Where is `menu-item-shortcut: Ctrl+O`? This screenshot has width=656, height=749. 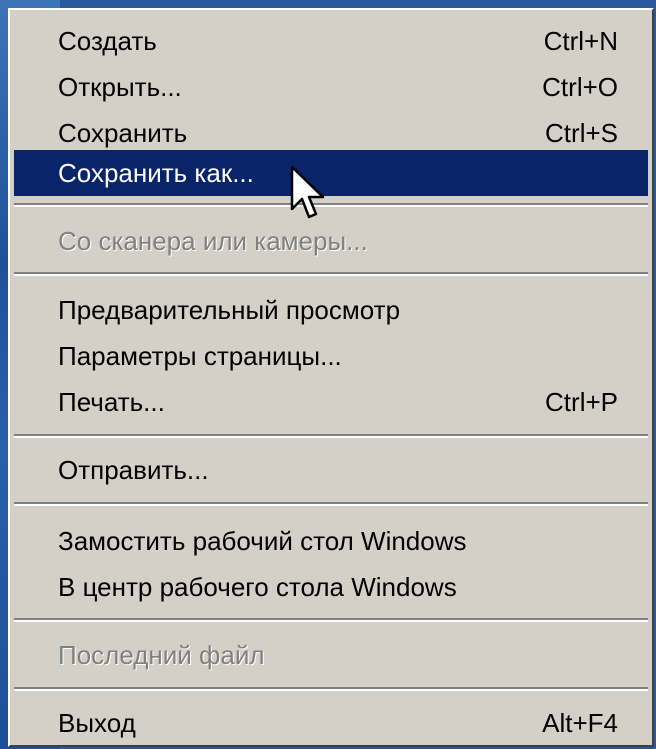 menu-item-shortcut: Ctrl+O is located at coordinates (580, 87).